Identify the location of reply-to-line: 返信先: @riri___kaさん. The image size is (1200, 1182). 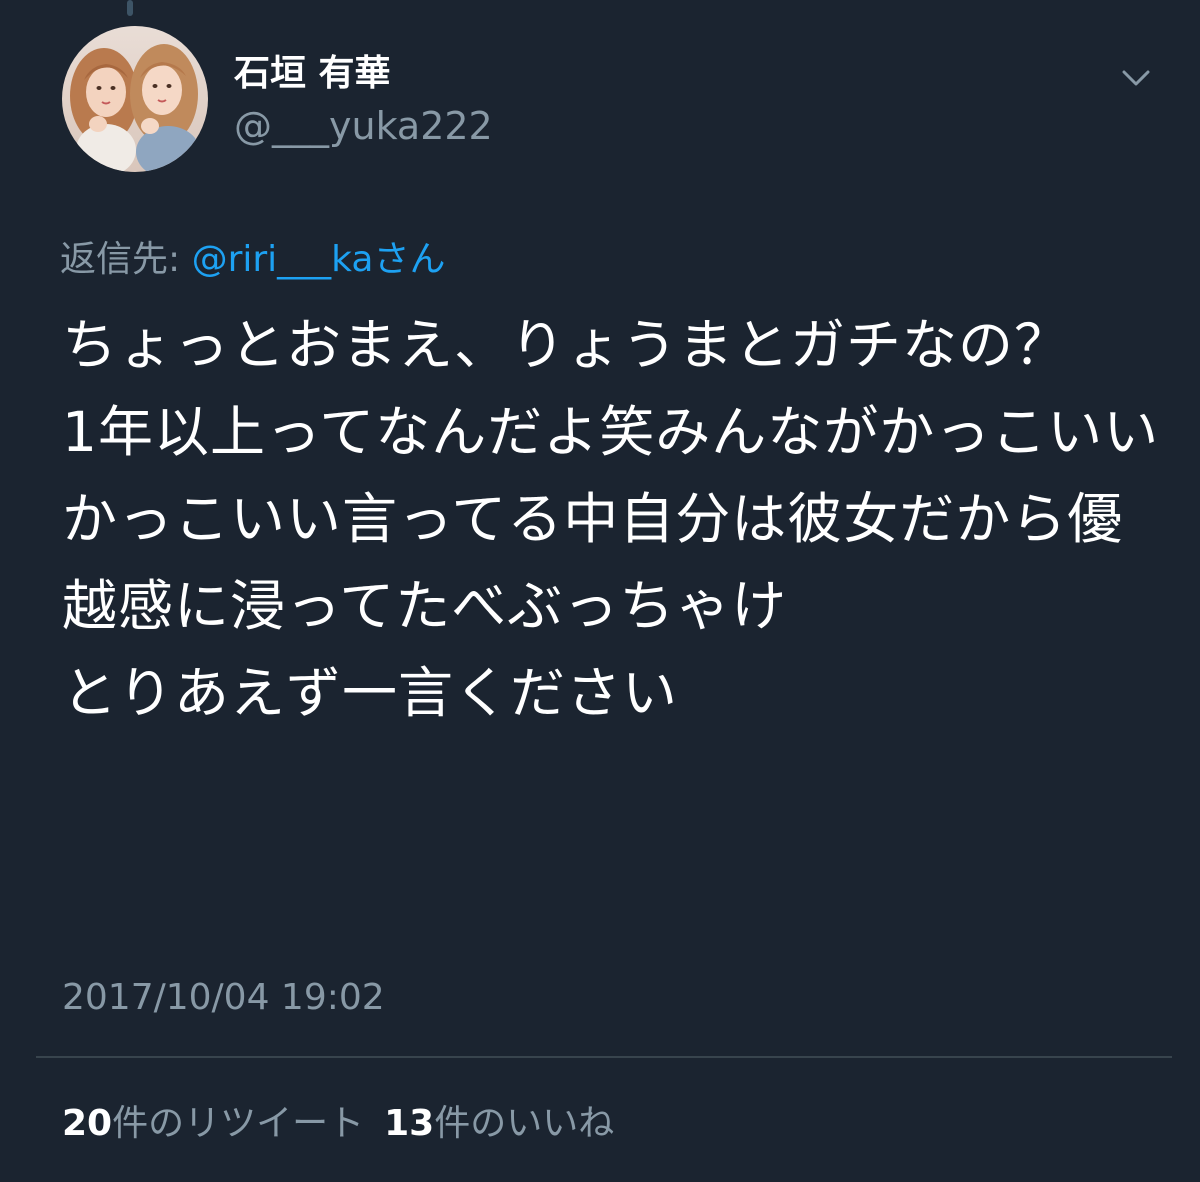
(252, 260).